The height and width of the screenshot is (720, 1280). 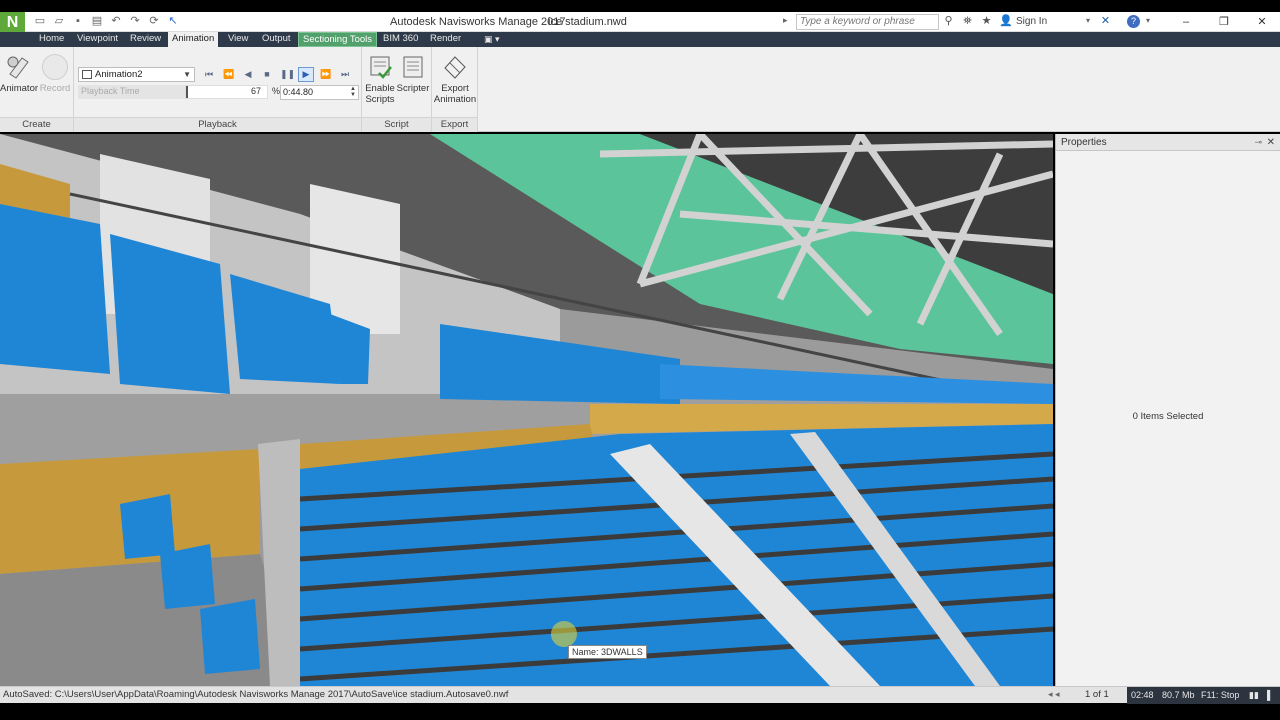 What do you see at coordinates (1097, 694) in the screenshot?
I see `page-indicator: 1 of 1` at bounding box center [1097, 694].